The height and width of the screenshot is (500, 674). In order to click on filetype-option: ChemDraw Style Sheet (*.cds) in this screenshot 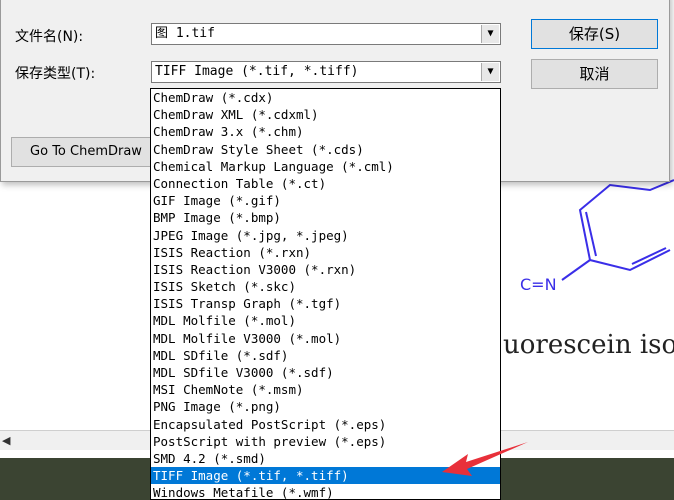, I will do `click(325, 149)`.